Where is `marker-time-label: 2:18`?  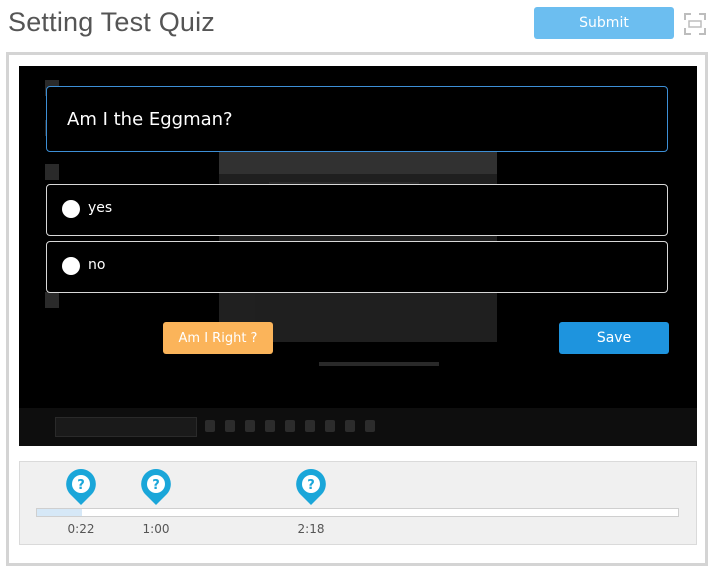
marker-time-label: 2:18 is located at coordinates (311, 529).